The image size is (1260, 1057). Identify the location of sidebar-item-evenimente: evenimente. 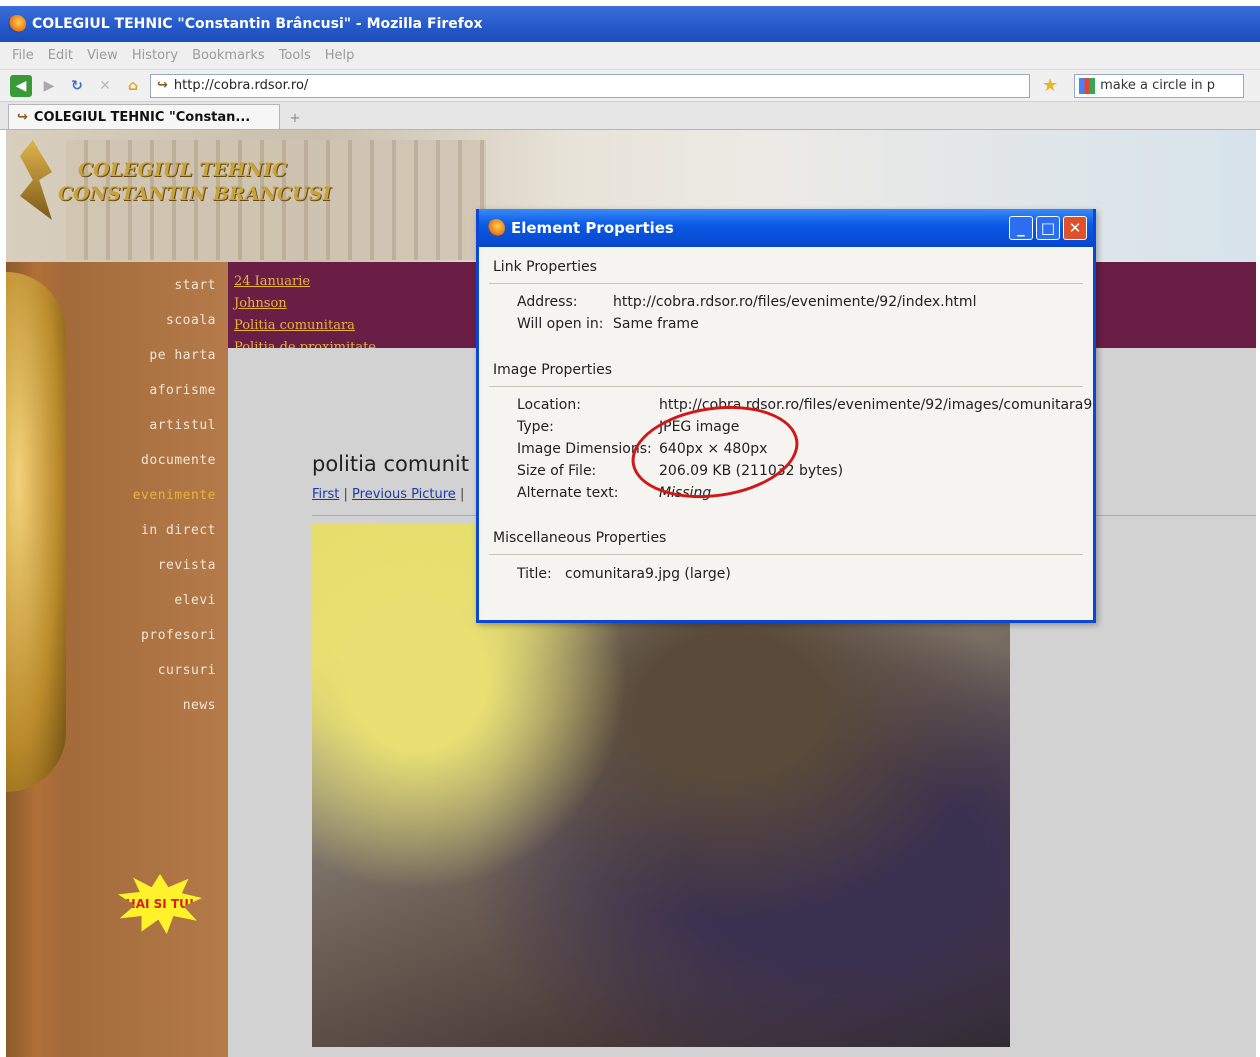
(174, 505).